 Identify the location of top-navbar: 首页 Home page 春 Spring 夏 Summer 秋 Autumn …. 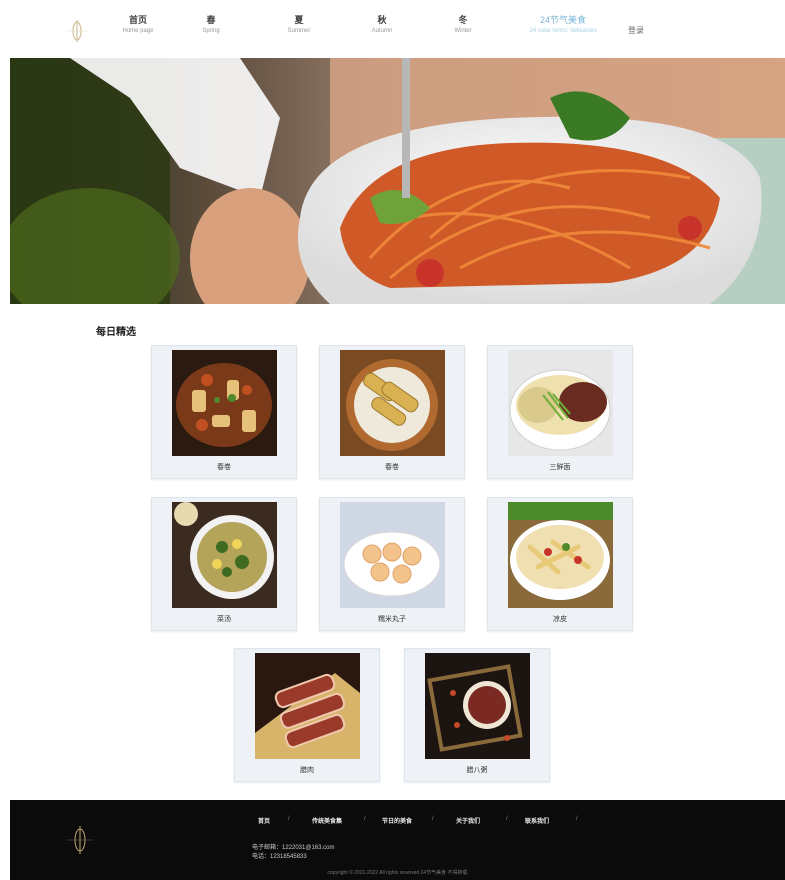
(392, 29).